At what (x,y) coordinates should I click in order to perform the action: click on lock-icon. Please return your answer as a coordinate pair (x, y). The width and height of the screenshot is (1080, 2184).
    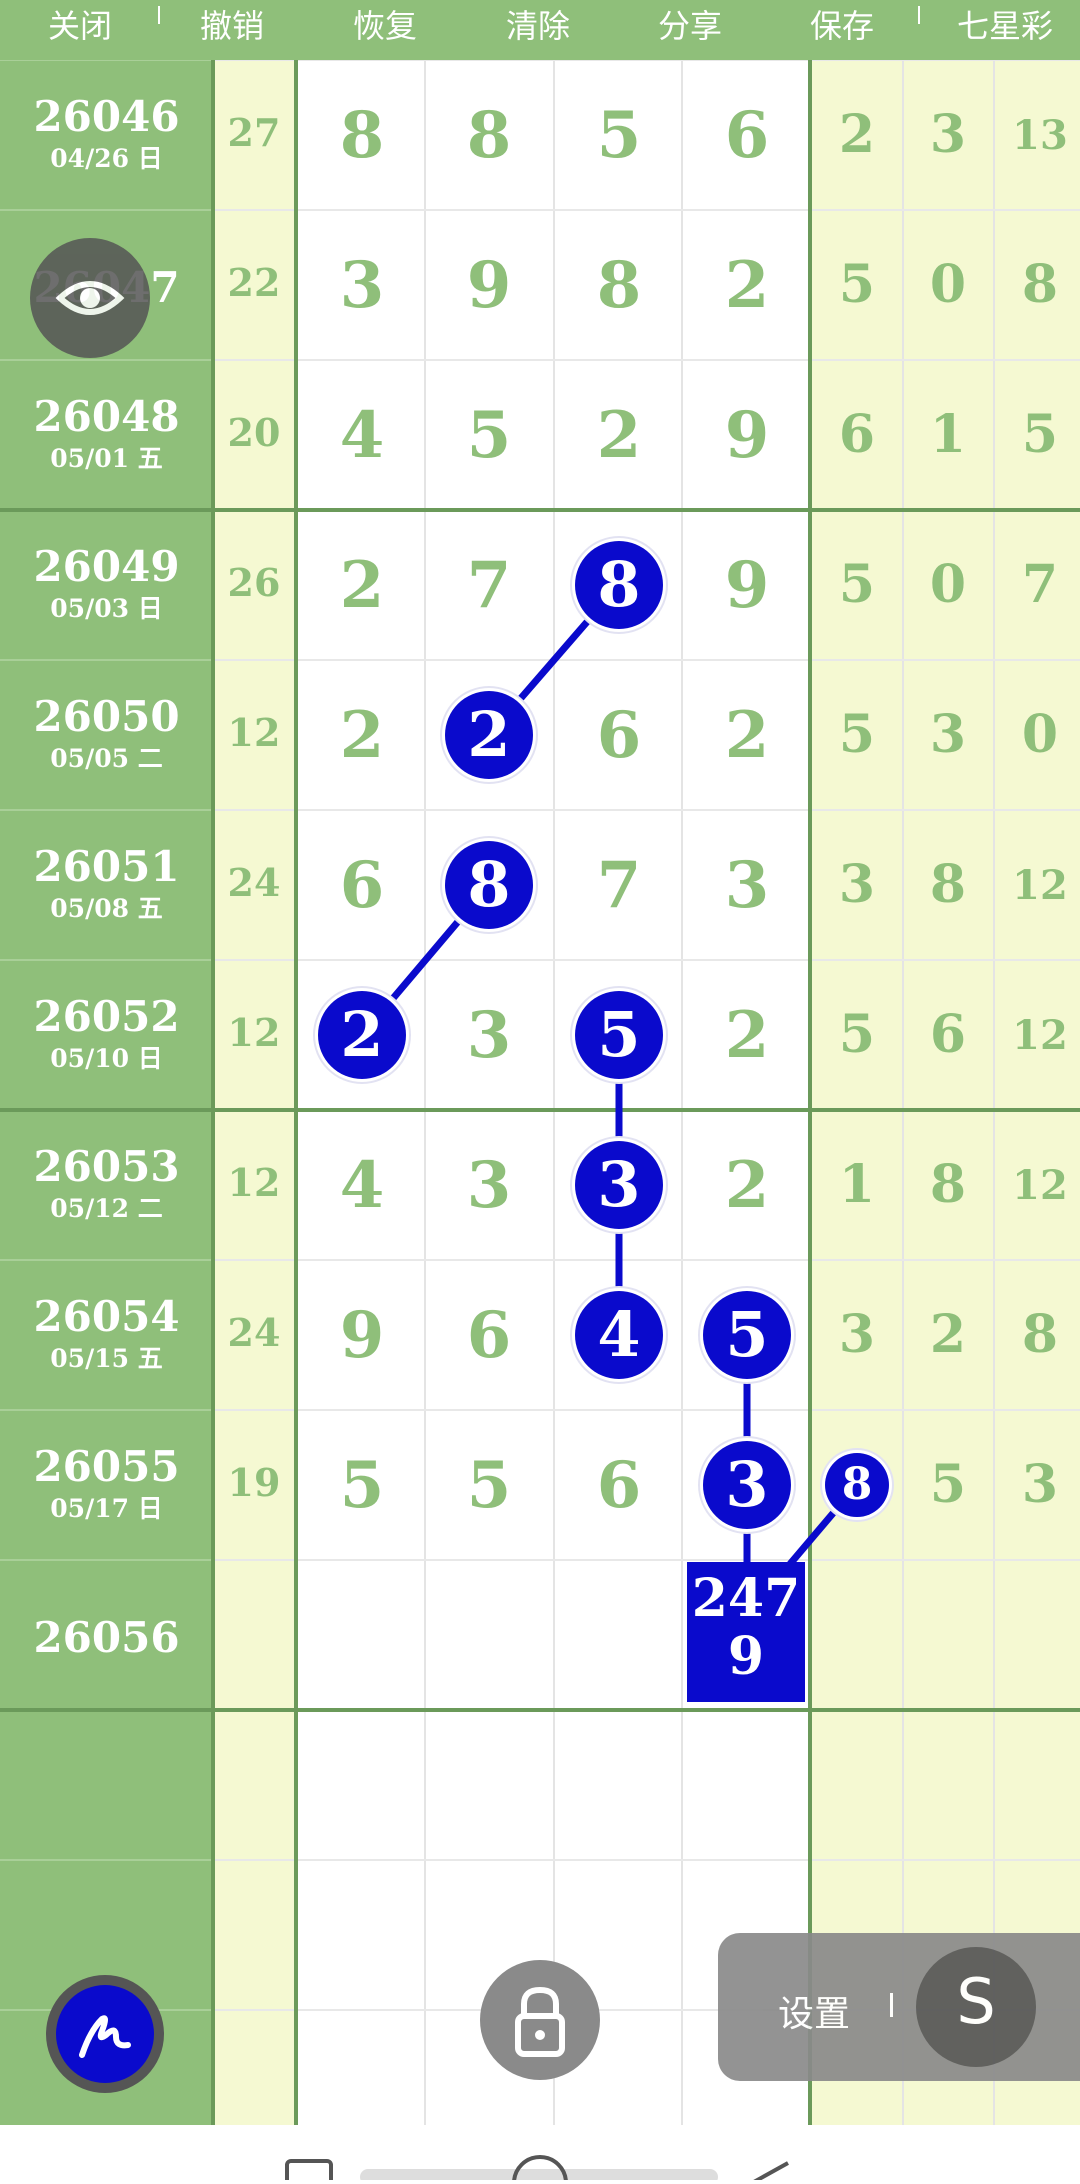
    Looking at the image, I should click on (540, 2021).